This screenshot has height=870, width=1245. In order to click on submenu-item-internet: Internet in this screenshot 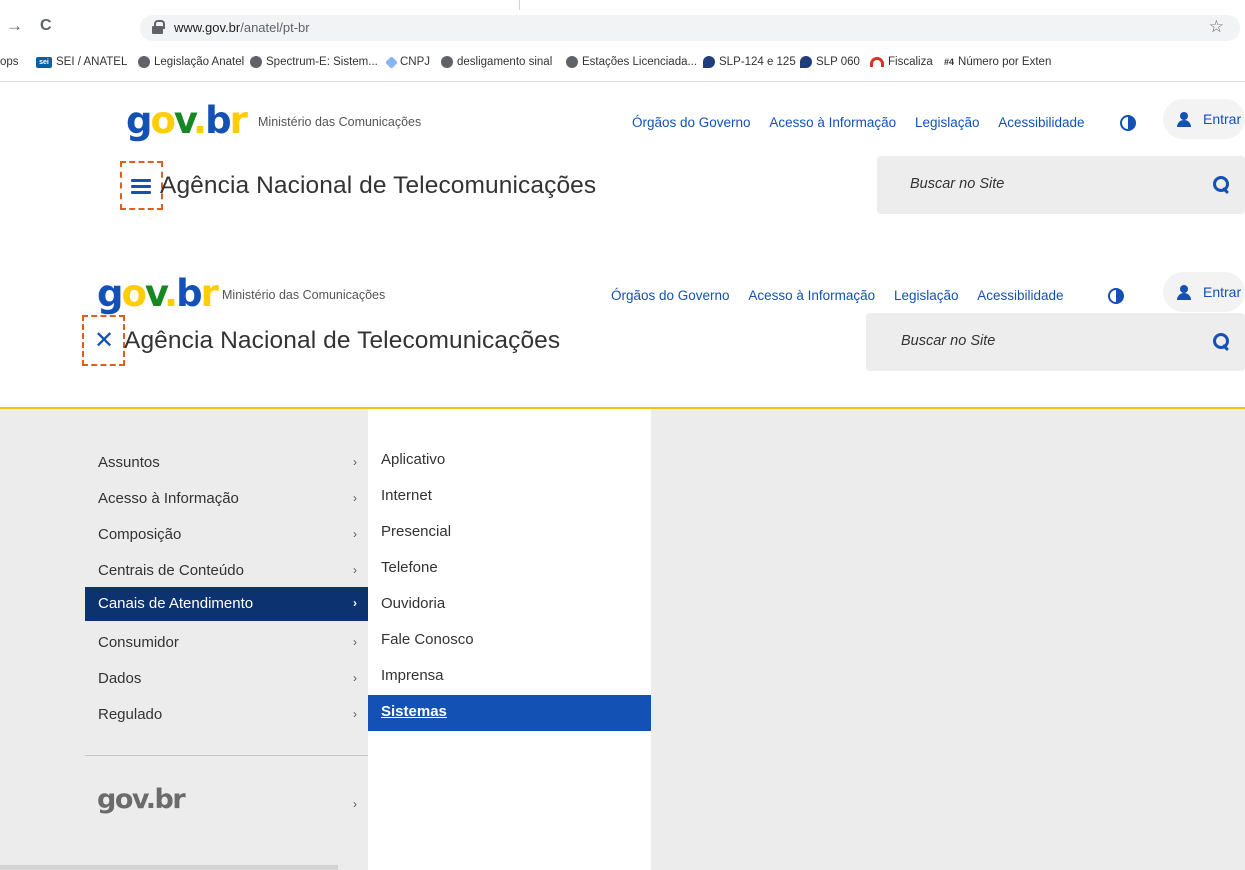, I will do `click(509, 497)`.